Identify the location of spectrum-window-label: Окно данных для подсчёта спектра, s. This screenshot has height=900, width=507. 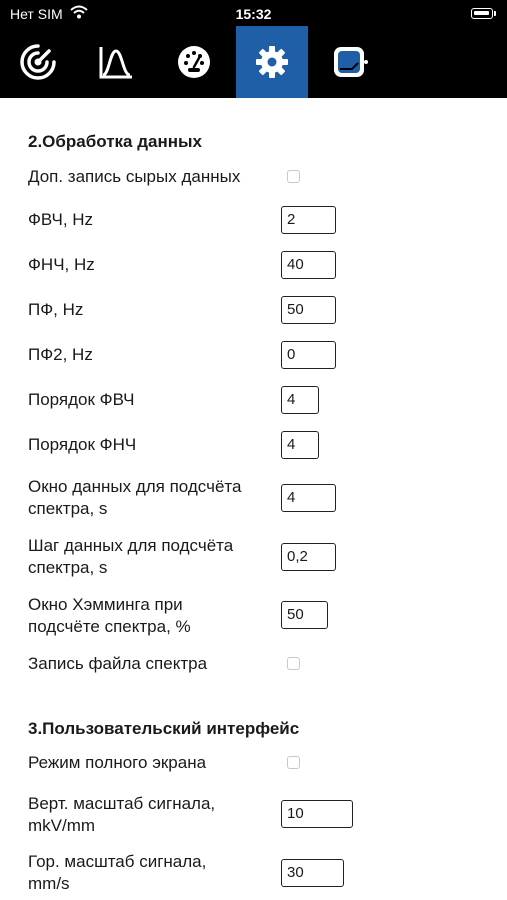
(134, 498).